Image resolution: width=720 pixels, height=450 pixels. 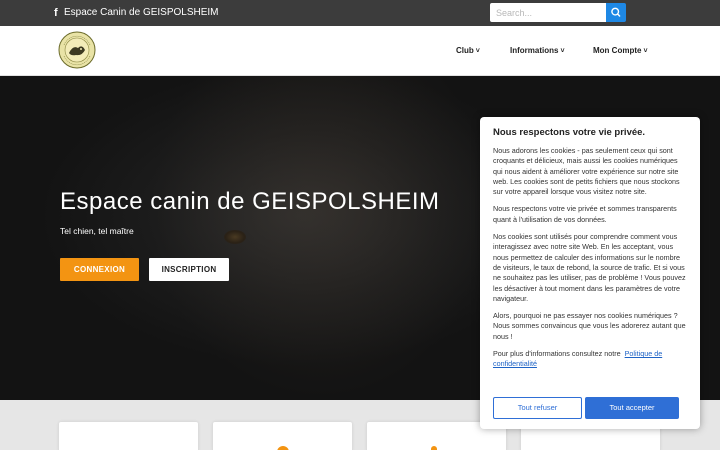 What do you see at coordinates (548, 12) in the screenshot?
I see `search-input` at bounding box center [548, 12].